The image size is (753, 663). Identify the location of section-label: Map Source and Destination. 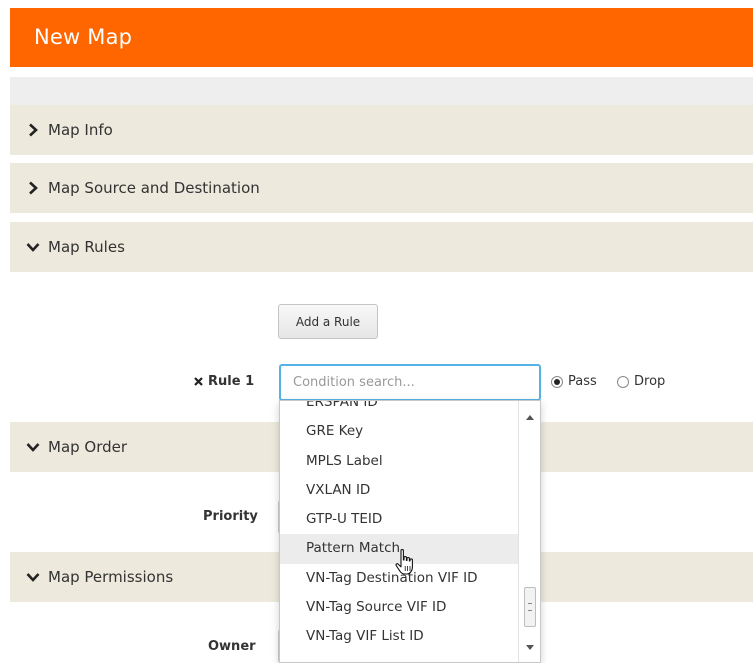
(154, 188).